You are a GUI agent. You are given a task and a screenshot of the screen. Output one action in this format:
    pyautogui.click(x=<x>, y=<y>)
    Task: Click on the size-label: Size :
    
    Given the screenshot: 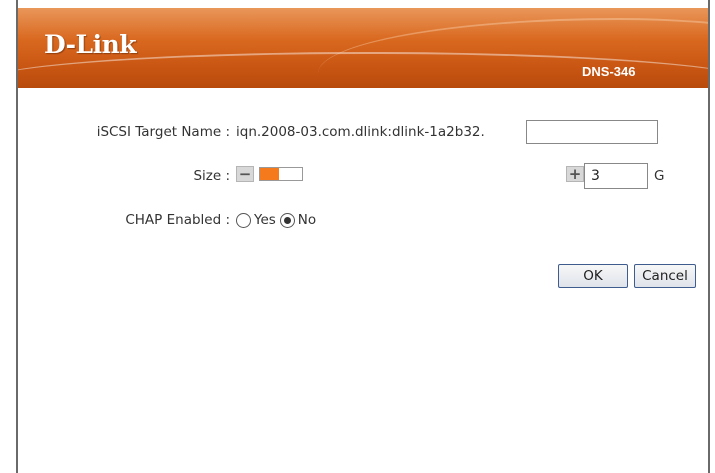 What is the action you would take?
    pyautogui.click(x=211, y=176)
    